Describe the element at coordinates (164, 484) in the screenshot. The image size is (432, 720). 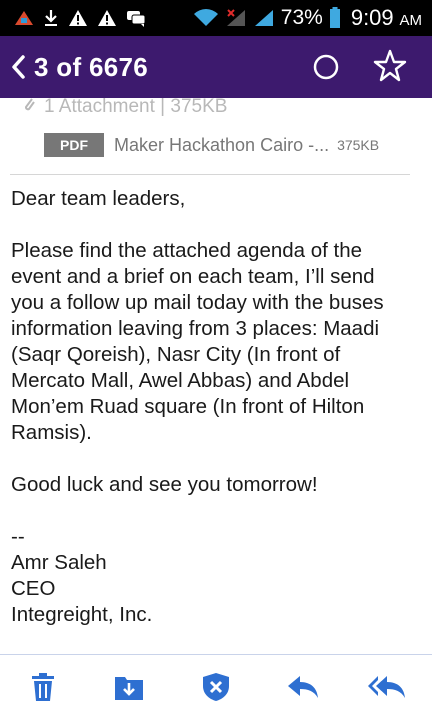
I see `closing-line: Good luck and see you tomorrow!` at that location.